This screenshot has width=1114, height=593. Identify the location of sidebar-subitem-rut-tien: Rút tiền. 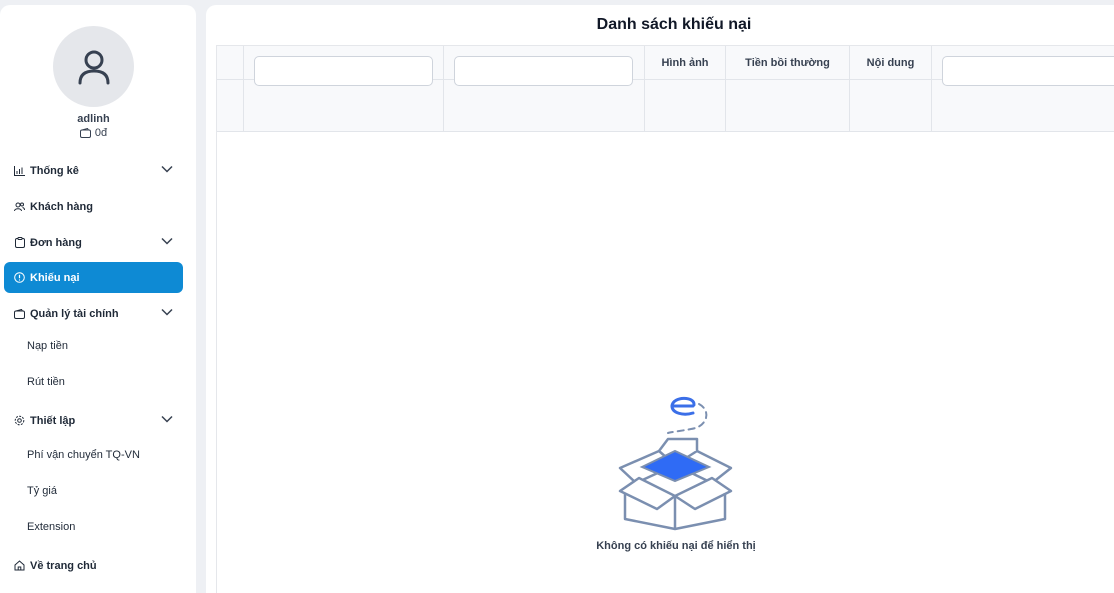
(46, 382).